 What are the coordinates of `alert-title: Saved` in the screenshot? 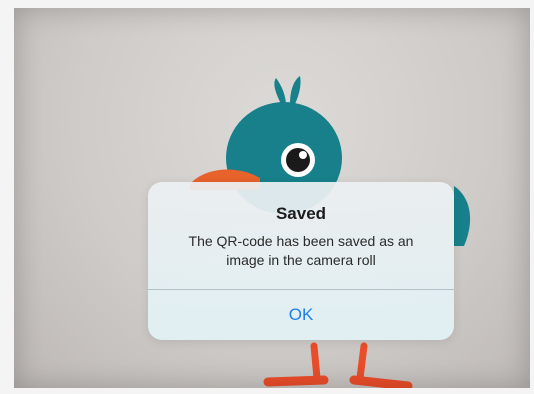 It's located at (301, 213).